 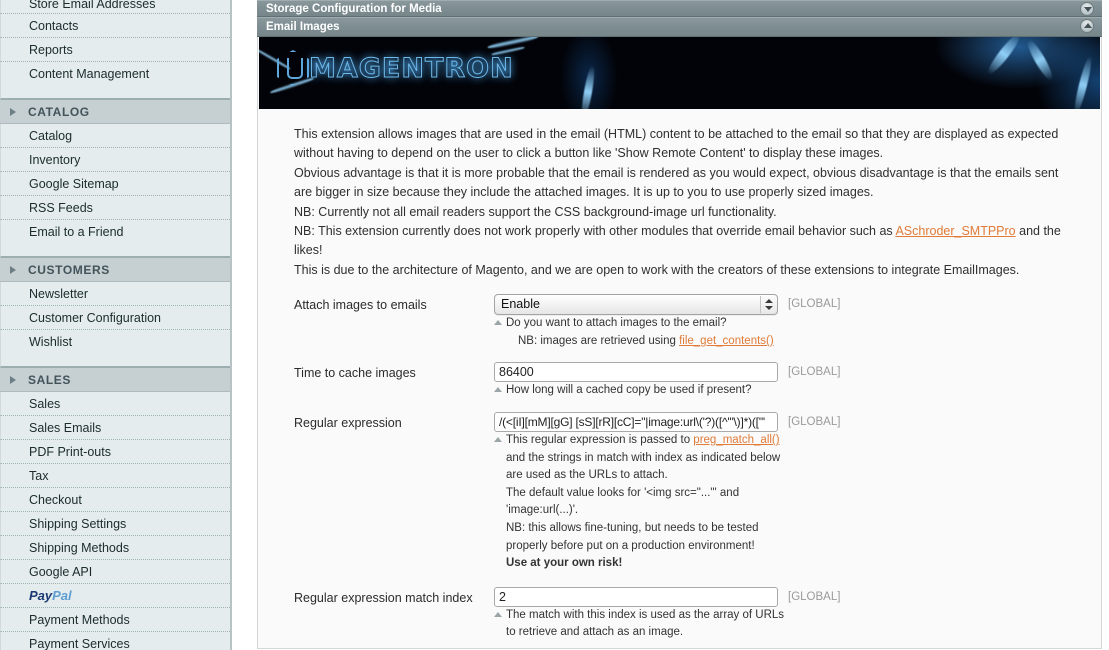 What do you see at coordinates (679, 27) in the screenshot?
I see `section-header-email-images: Email Images` at bounding box center [679, 27].